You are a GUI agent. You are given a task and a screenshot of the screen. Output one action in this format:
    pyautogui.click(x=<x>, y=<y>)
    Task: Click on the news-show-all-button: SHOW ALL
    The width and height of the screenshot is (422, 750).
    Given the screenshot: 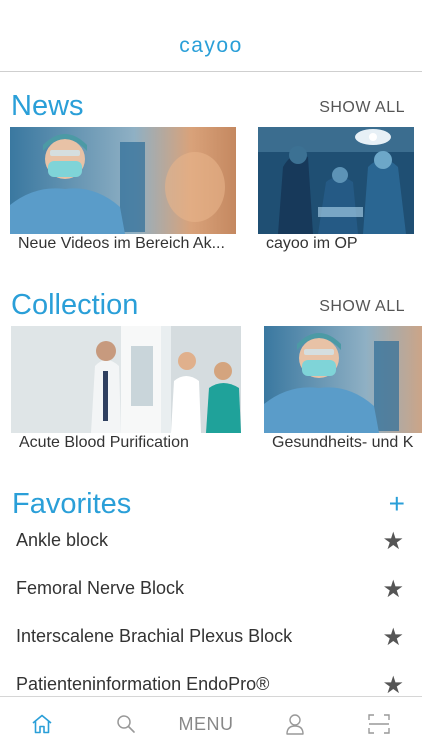 What is the action you would take?
    pyautogui.click(x=362, y=108)
    